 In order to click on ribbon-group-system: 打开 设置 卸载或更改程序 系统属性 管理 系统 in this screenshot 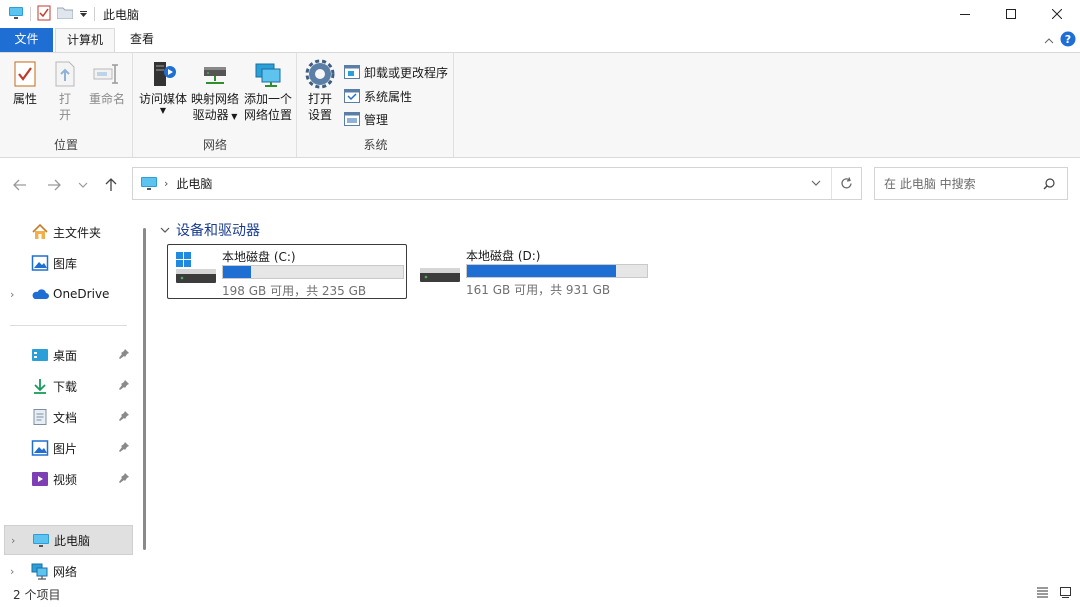, I will do `click(376, 105)`.